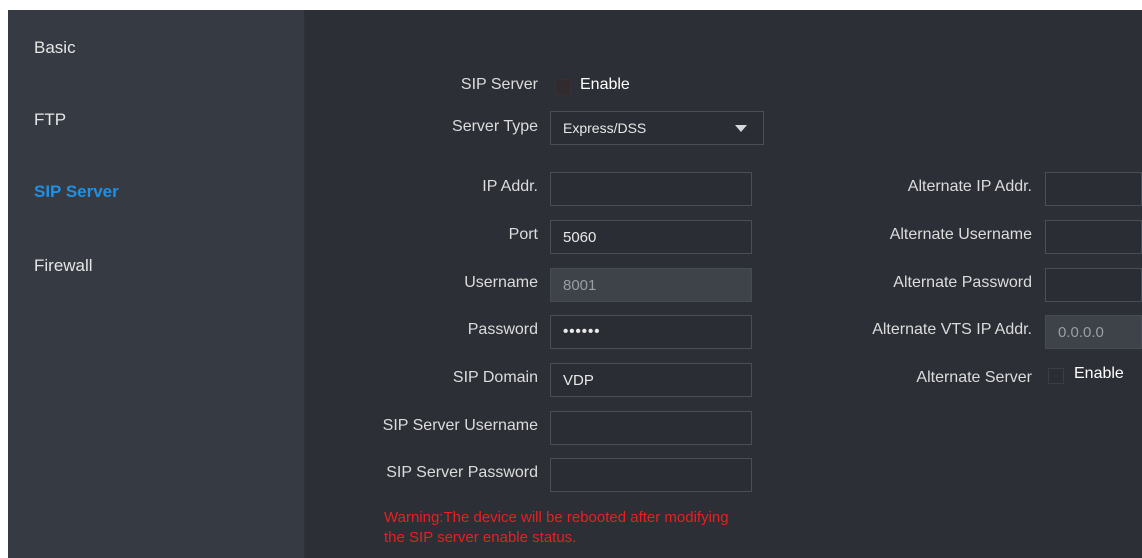 The height and width of the screenshot is (558, 1142). What do you see at coordinates (962, 282) in the screenshot?
I see `alternate-password-label: Alternate Password` at bounding box center [962, 282].